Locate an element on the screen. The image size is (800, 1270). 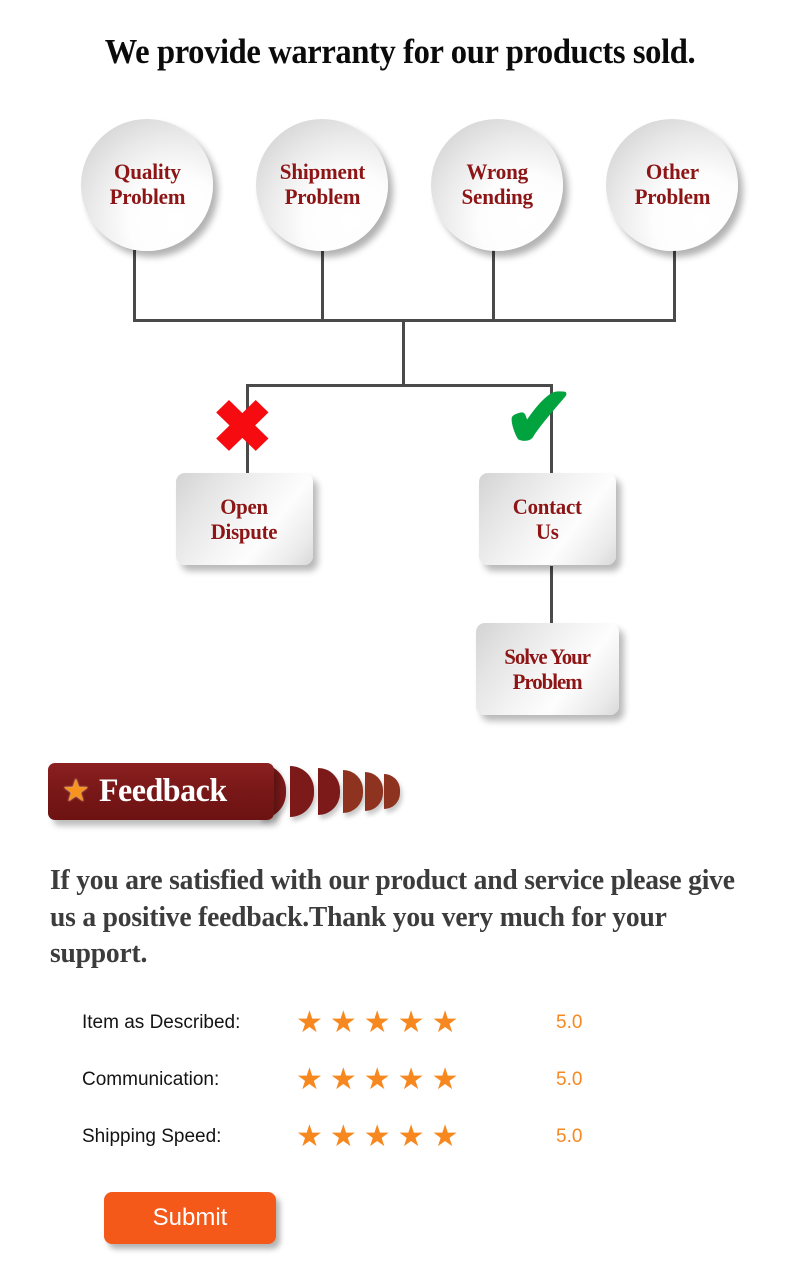
node-contact-us-label: Contact Us is located at coordinates (547, 518).